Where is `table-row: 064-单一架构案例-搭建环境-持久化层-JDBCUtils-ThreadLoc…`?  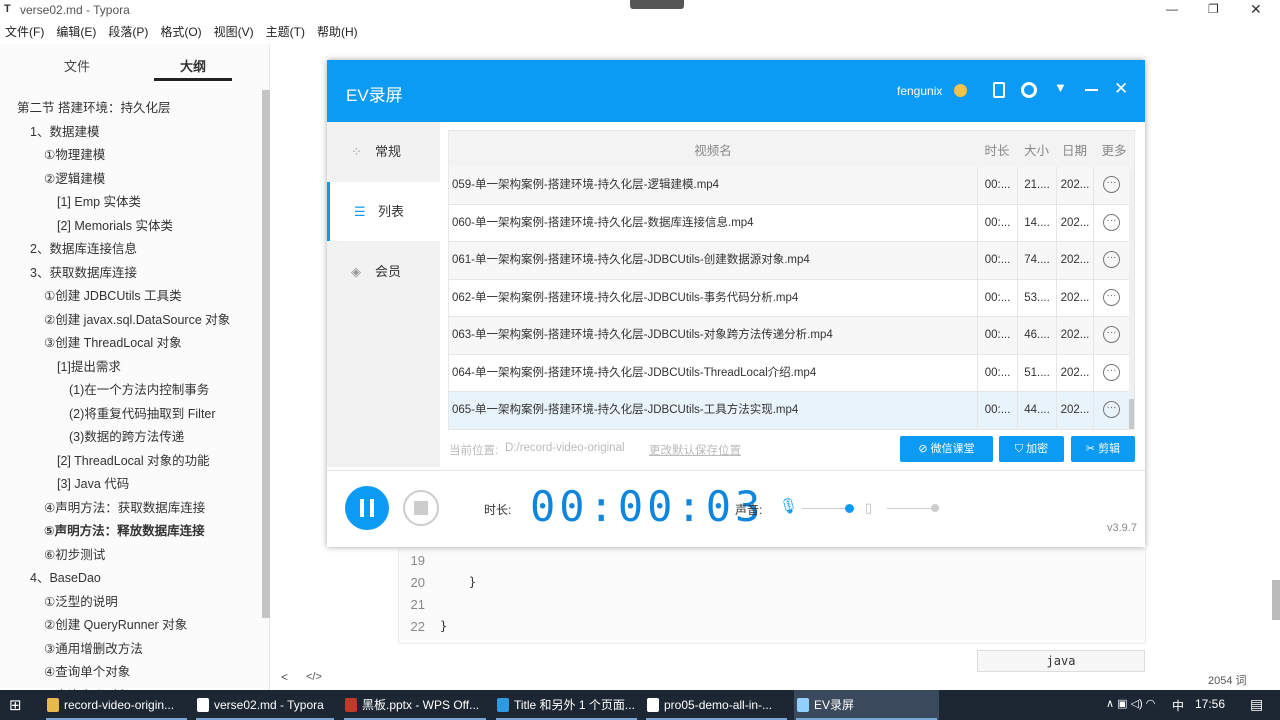 table-row: 064-单一架构案例-搭建环境-持久化层-JDBCUtils-ThreadLoc… is located at coordinates (789, 373).